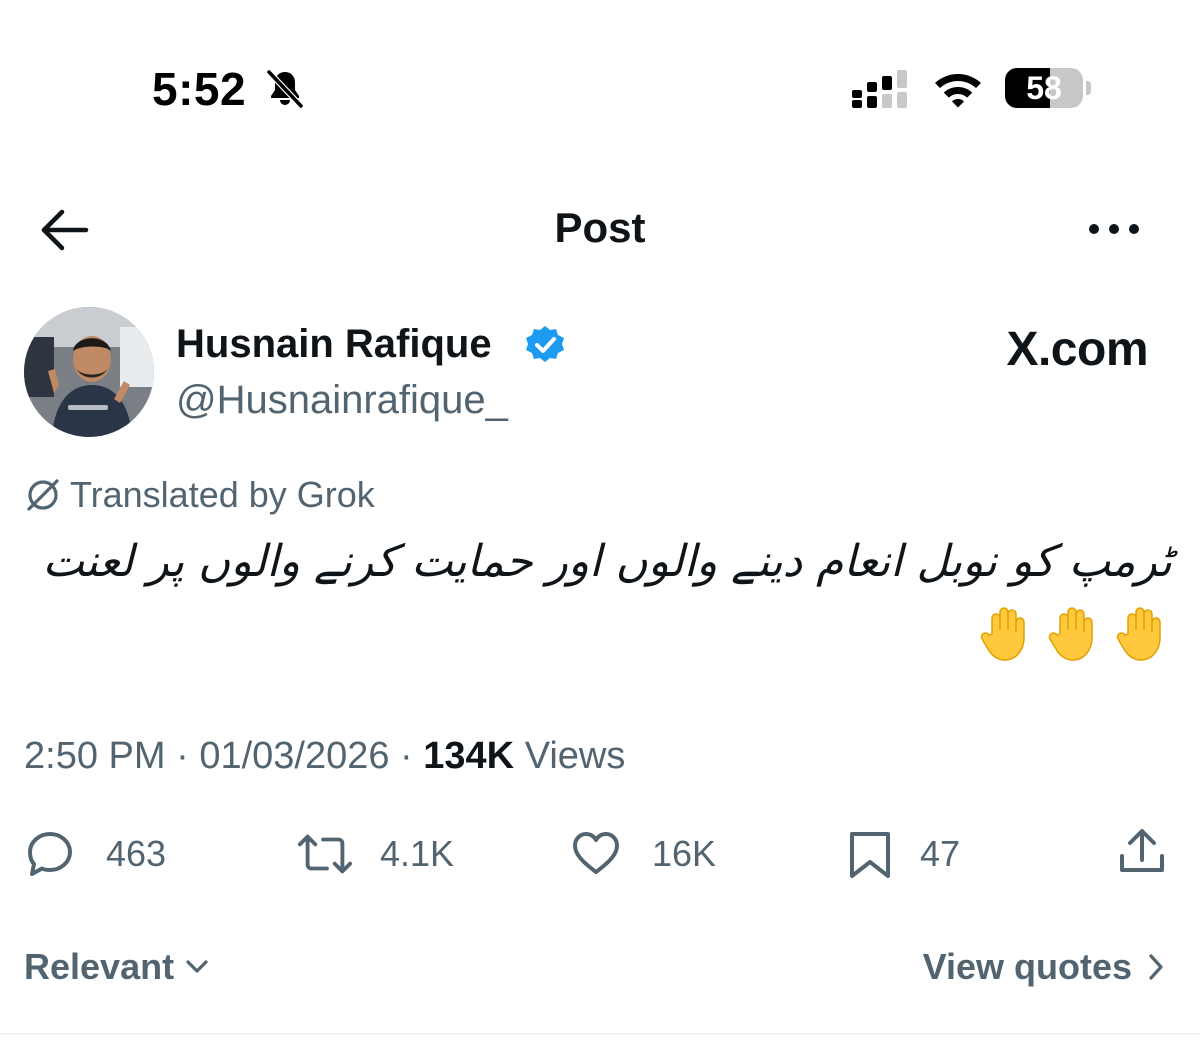 The height and width of the screenshot is (1045, 1200). What do you see at coordinates (43, 495) in the screenshot?
I see `grok-icon` at bounding box center [43, 495].